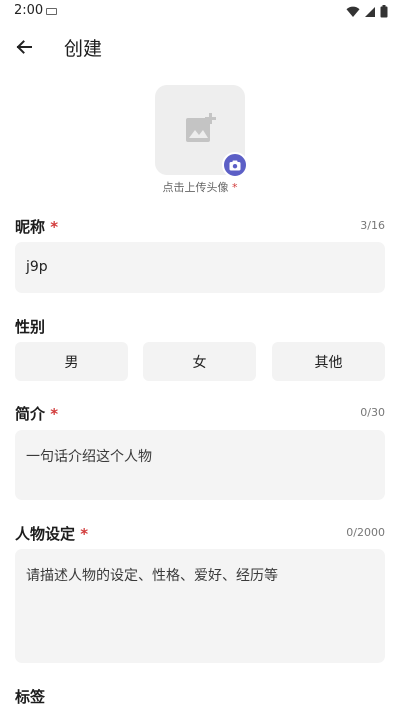 The image size is (400, 712). What do you see at coordinates (30, 227) in the screenshot?
I see `nickname-label-text: 昵称` at bounding box center [30, 227].